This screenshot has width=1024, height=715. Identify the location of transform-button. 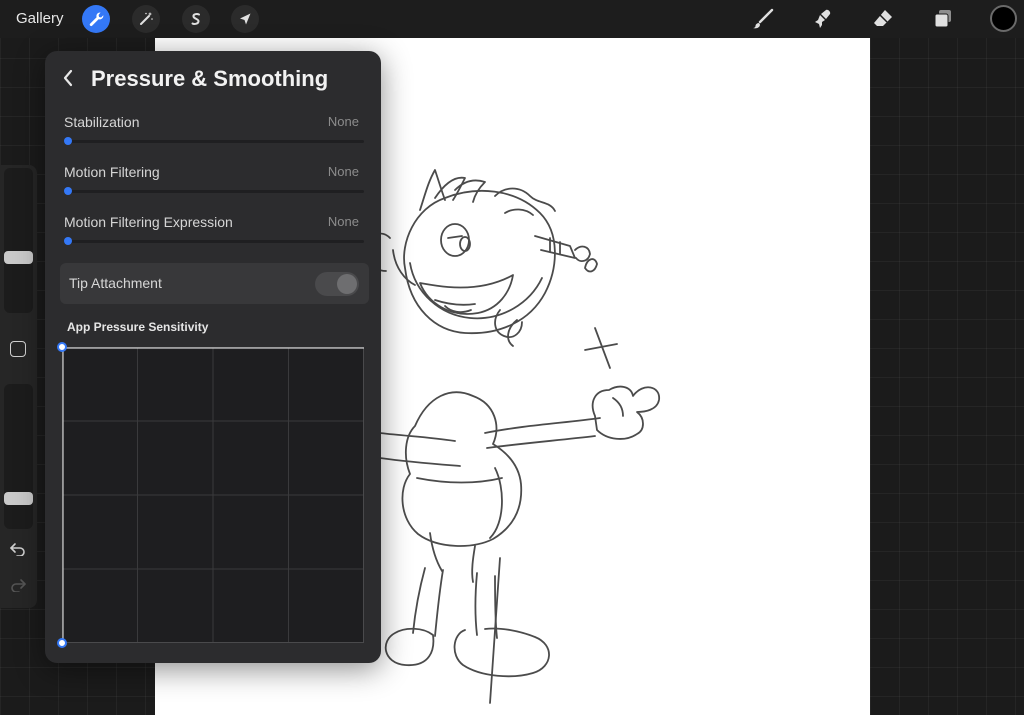
(245, 19).